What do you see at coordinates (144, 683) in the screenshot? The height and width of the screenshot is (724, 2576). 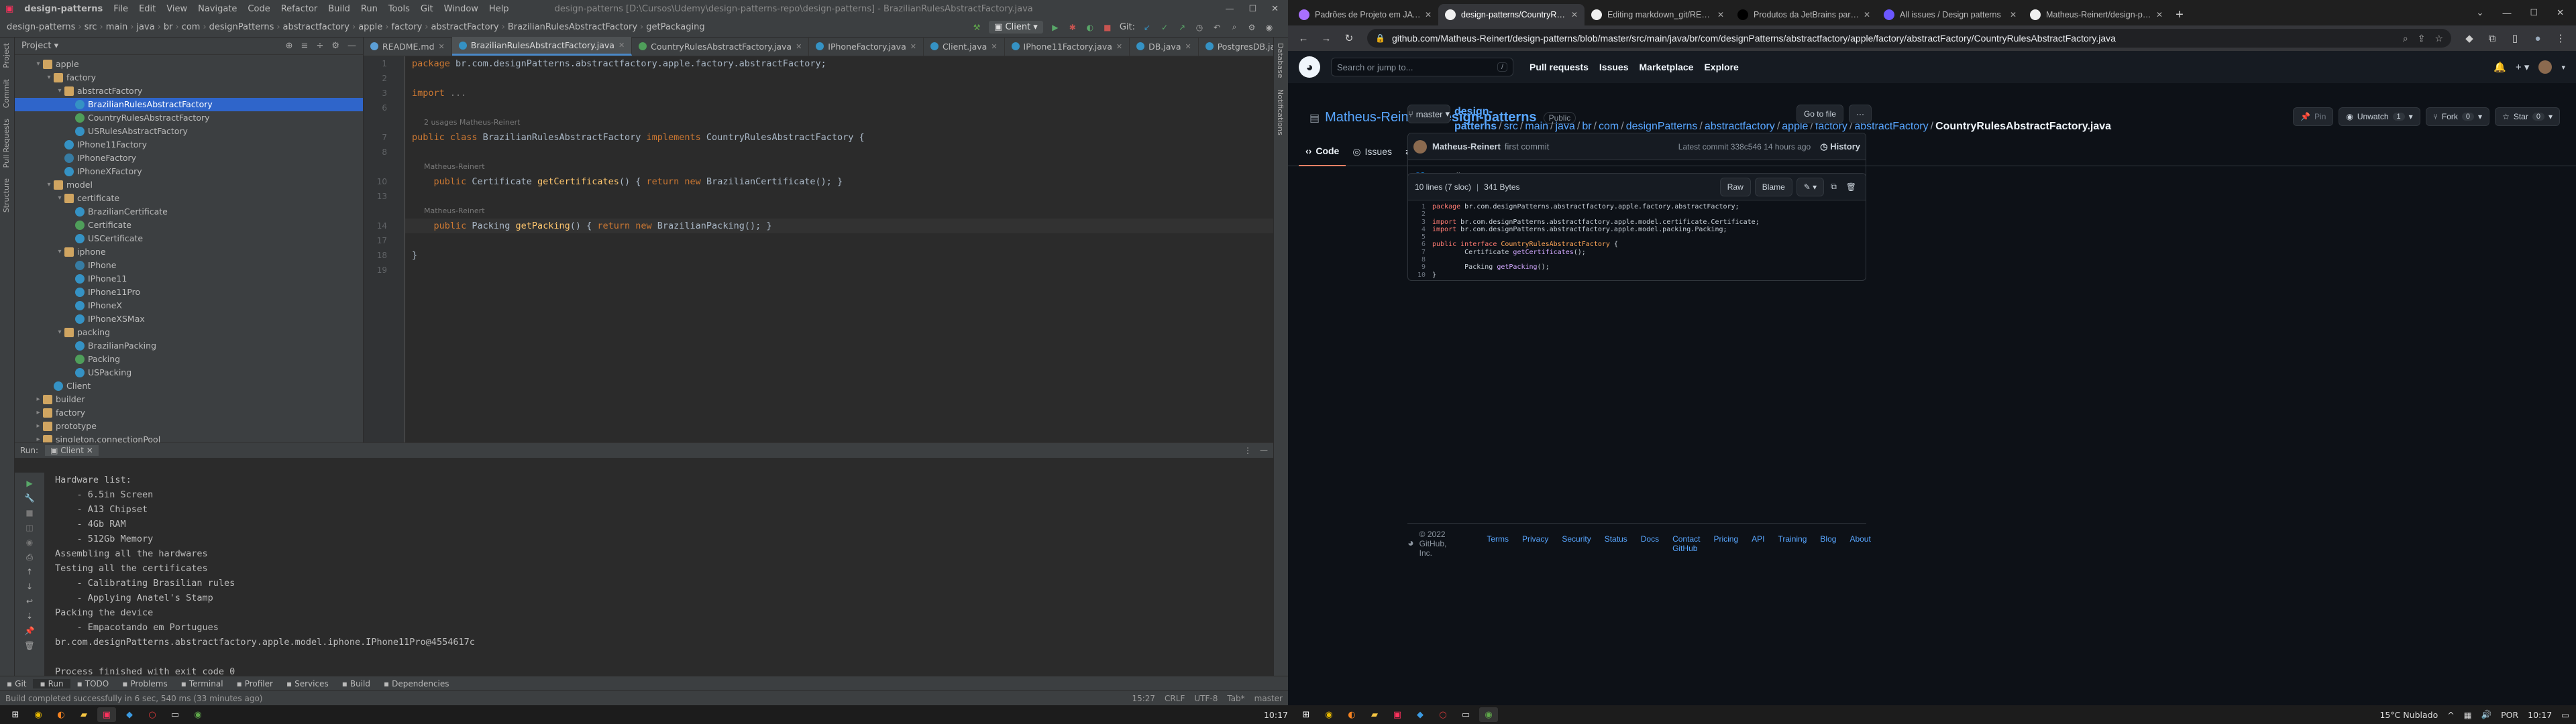 I see `bottom-tab-problems: ▪ Problems` at bounding box center [144, 683].